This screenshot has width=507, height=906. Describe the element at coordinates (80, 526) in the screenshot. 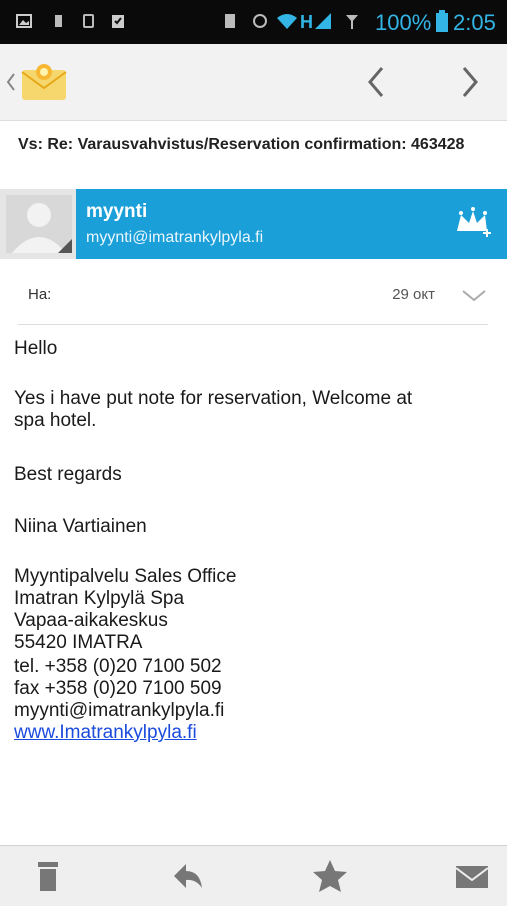

I see `body-name: Niina Vartiainen` at that location.